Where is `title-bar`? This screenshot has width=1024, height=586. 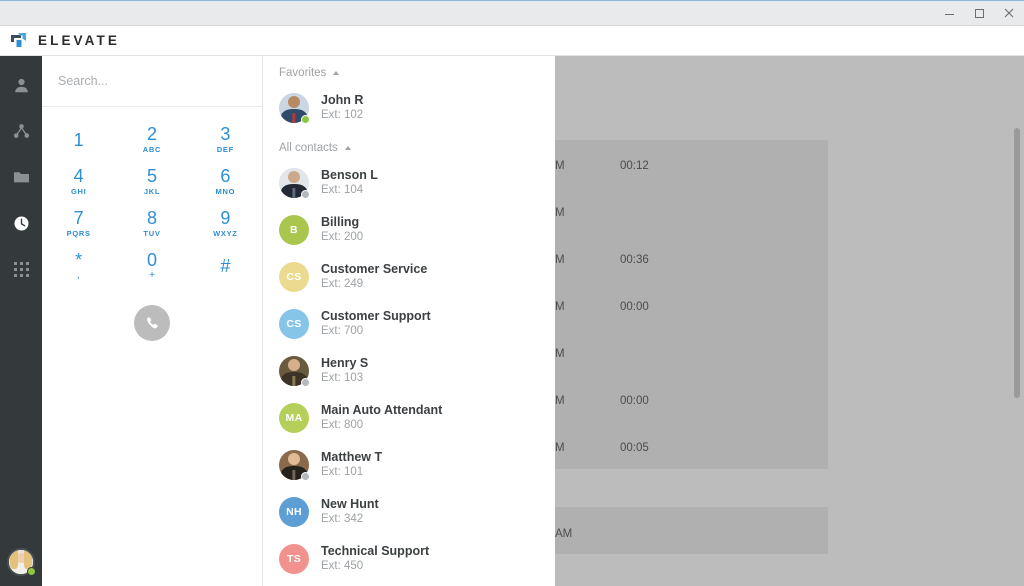
title-bar is located at coordinates (512, 13).